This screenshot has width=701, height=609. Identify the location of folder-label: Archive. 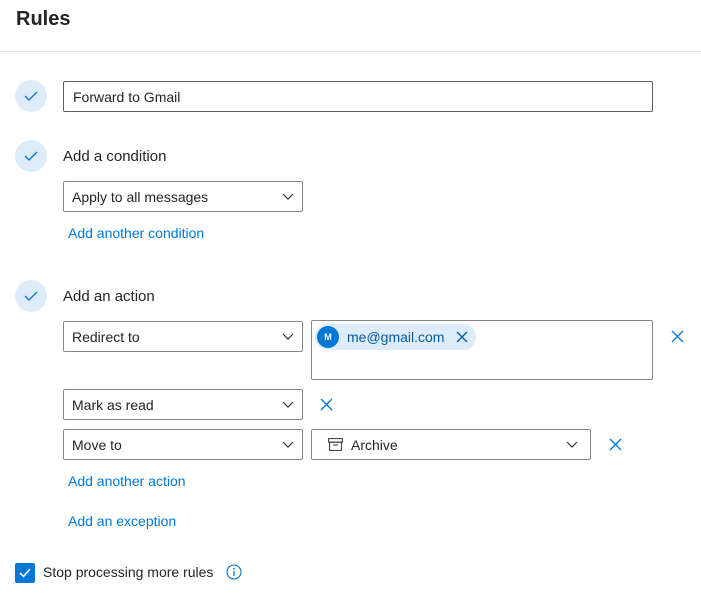
(374, 444).